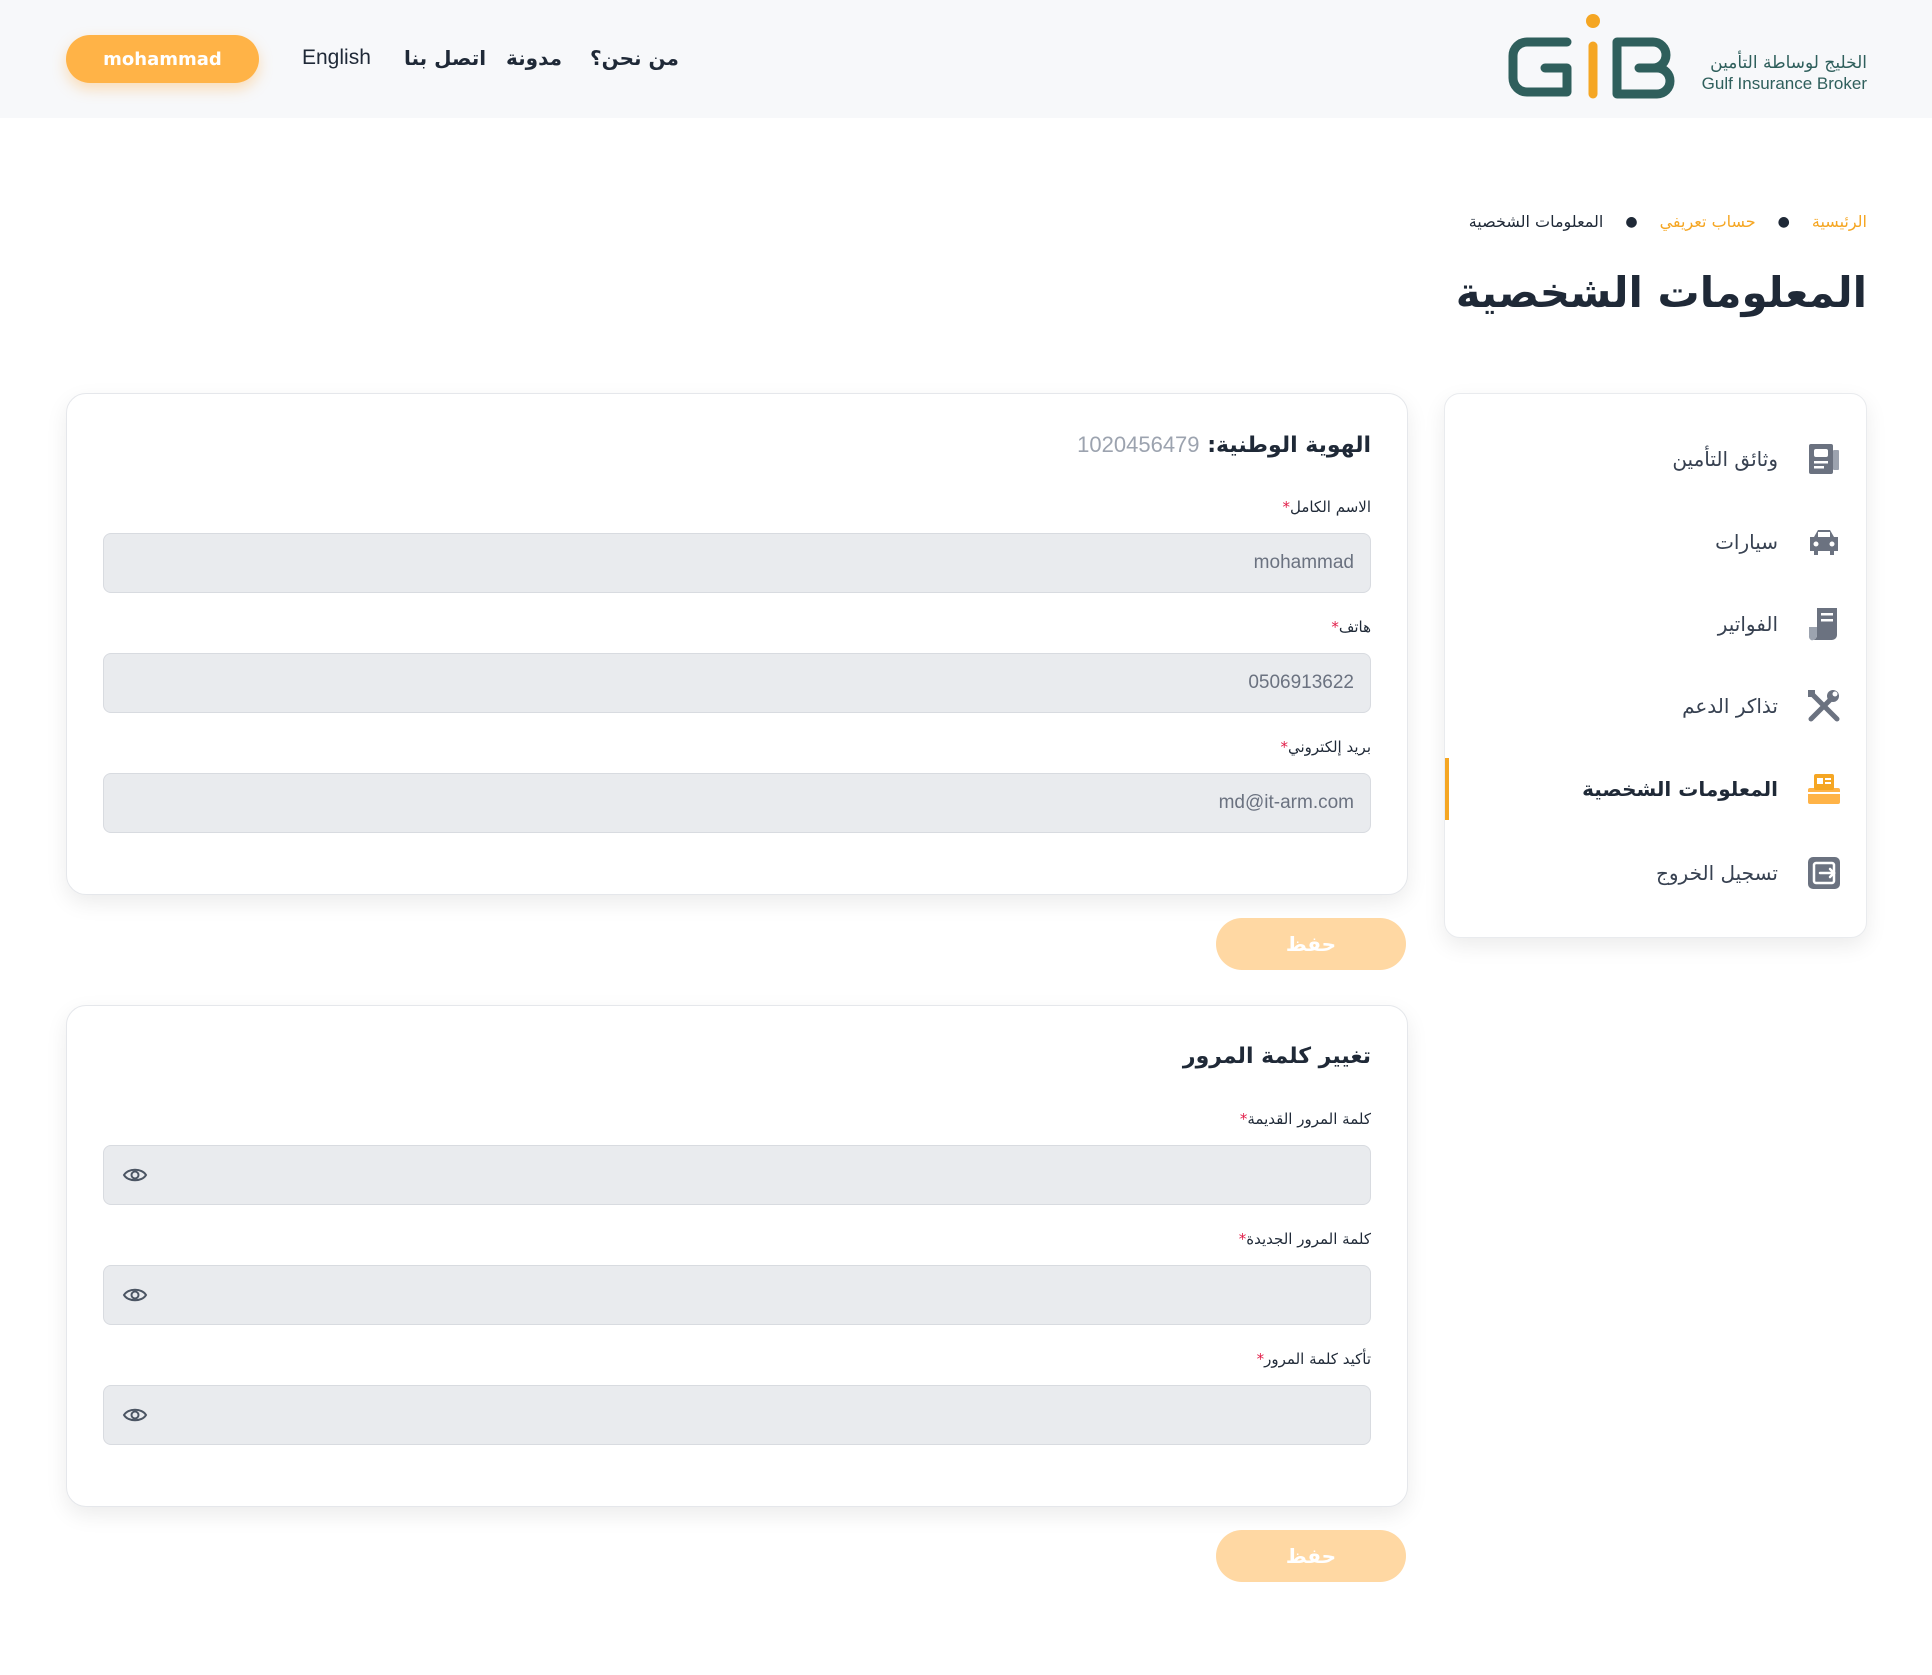  What do you see at coordinates (1329, 747) in the screenshot?
I see `email-label: بريد إلكتروني` at bounding box center [1329, 747].